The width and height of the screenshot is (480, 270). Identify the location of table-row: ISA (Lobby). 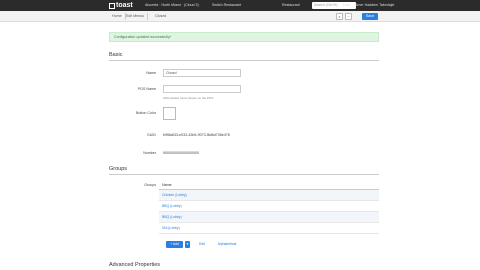
(269, 228).